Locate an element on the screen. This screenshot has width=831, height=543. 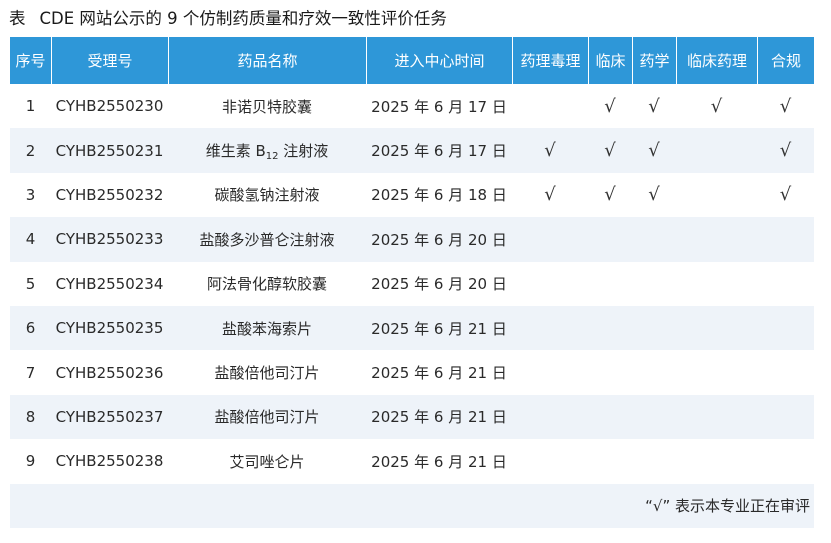
col-header-pharm-tox: 药理毒理 is located at coordinates (550, 60).